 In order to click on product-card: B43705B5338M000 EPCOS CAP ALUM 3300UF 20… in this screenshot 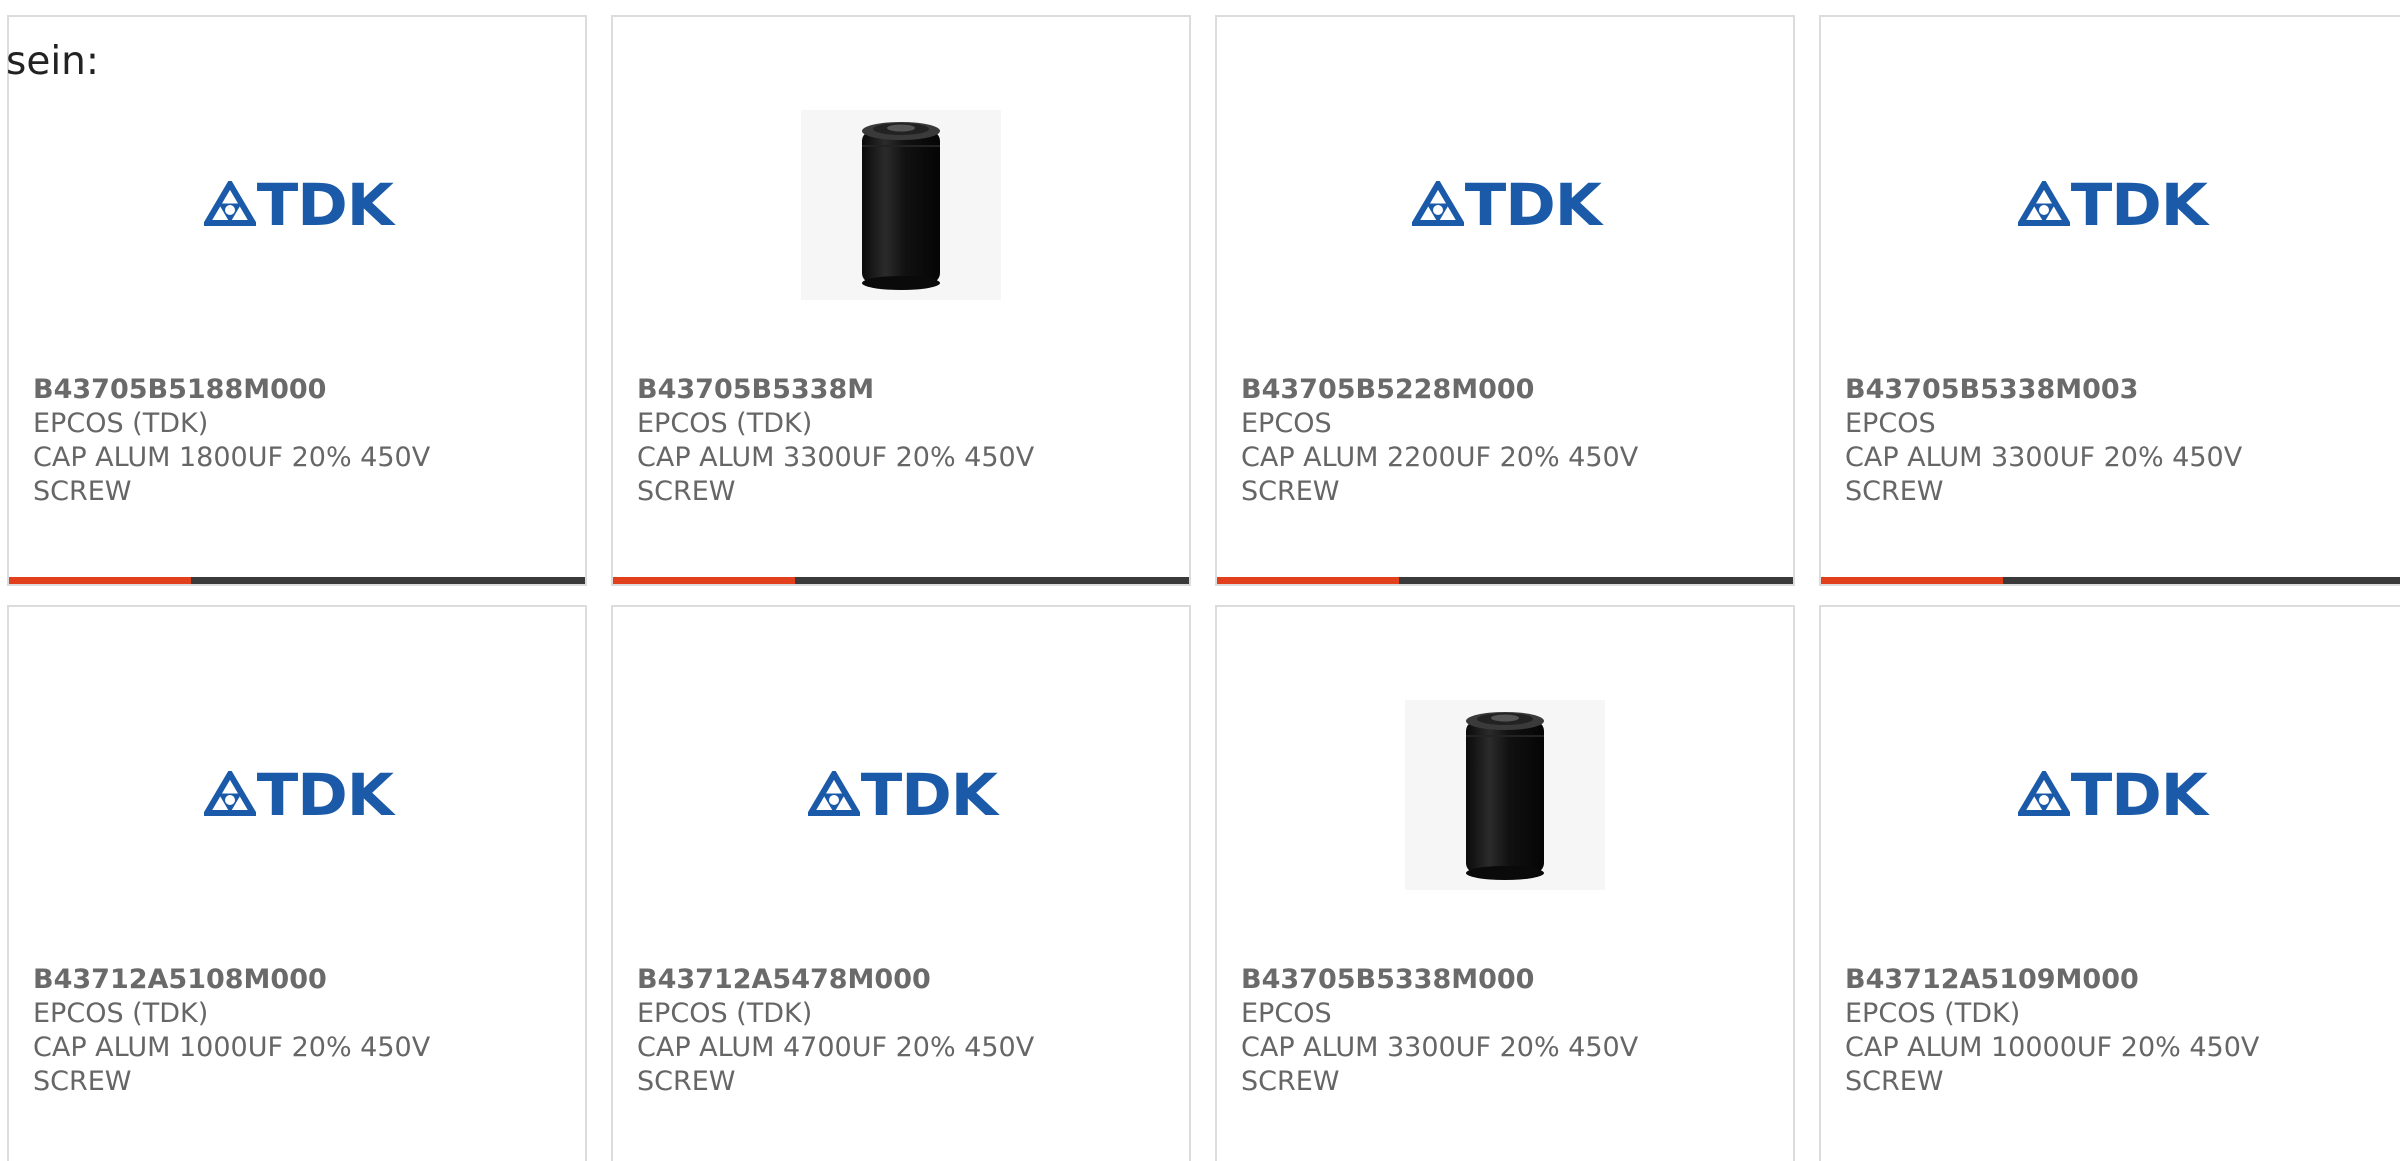, I will do `click(1505, 883)`.